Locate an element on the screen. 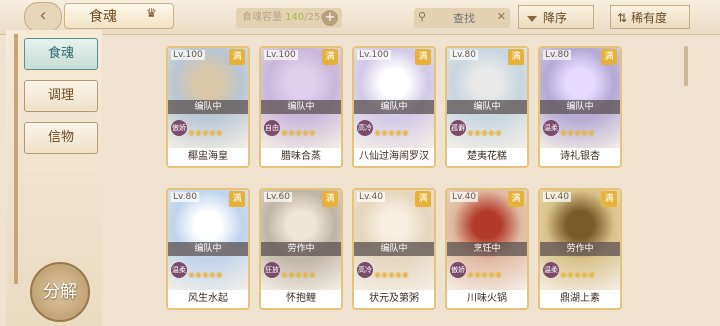  food-soul-card: Lv.40 满烹饪中傲娇 ◉◉◉◉◉ 川味火锅 is located at coordinates (487, 249).